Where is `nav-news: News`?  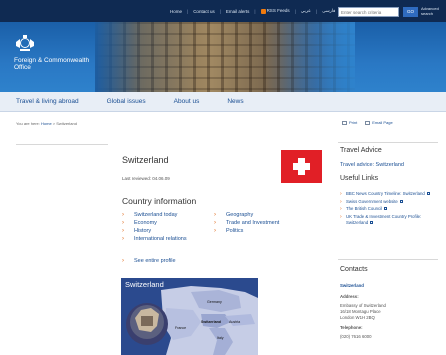
nav-news: News is located at coordinates (235, 101).